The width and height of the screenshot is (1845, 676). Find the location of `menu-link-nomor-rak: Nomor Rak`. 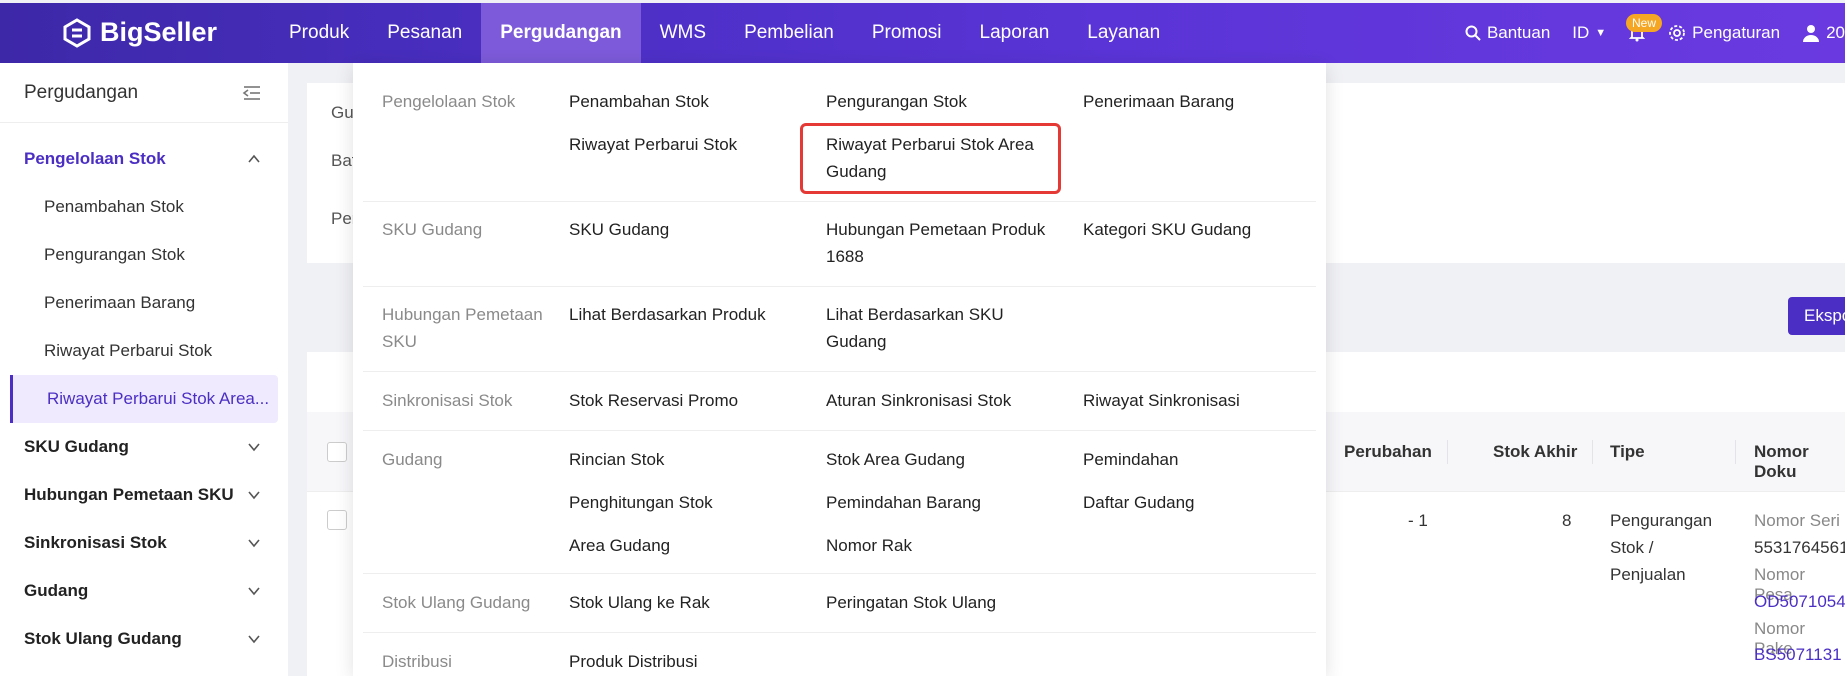

menu-link-nomor-rak: Nomor Rak is located at coordinates (869, 545).